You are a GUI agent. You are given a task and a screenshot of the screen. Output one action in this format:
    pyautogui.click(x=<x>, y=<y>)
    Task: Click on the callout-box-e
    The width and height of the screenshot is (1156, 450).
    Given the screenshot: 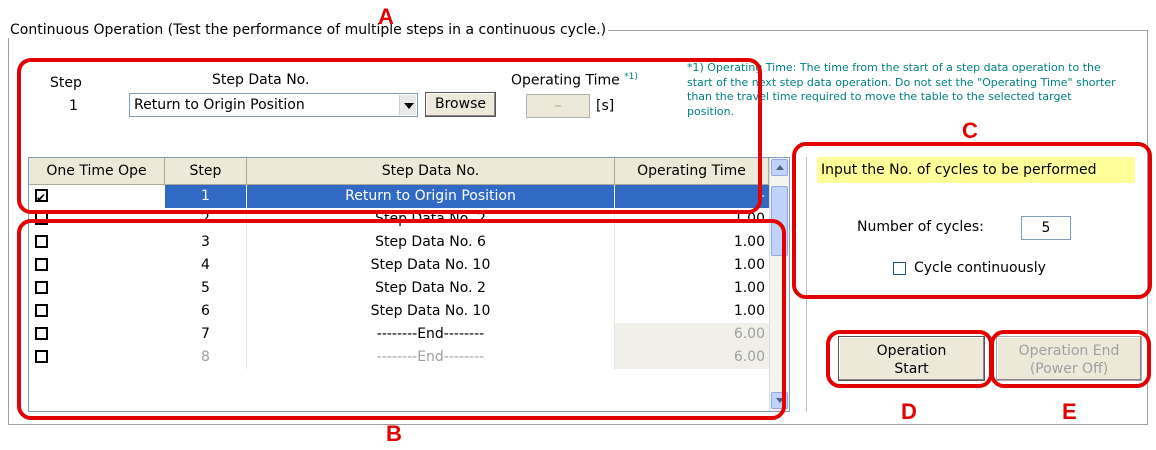 What is the action you would take?
    pyautogui.click(x=1070, y=359)
    